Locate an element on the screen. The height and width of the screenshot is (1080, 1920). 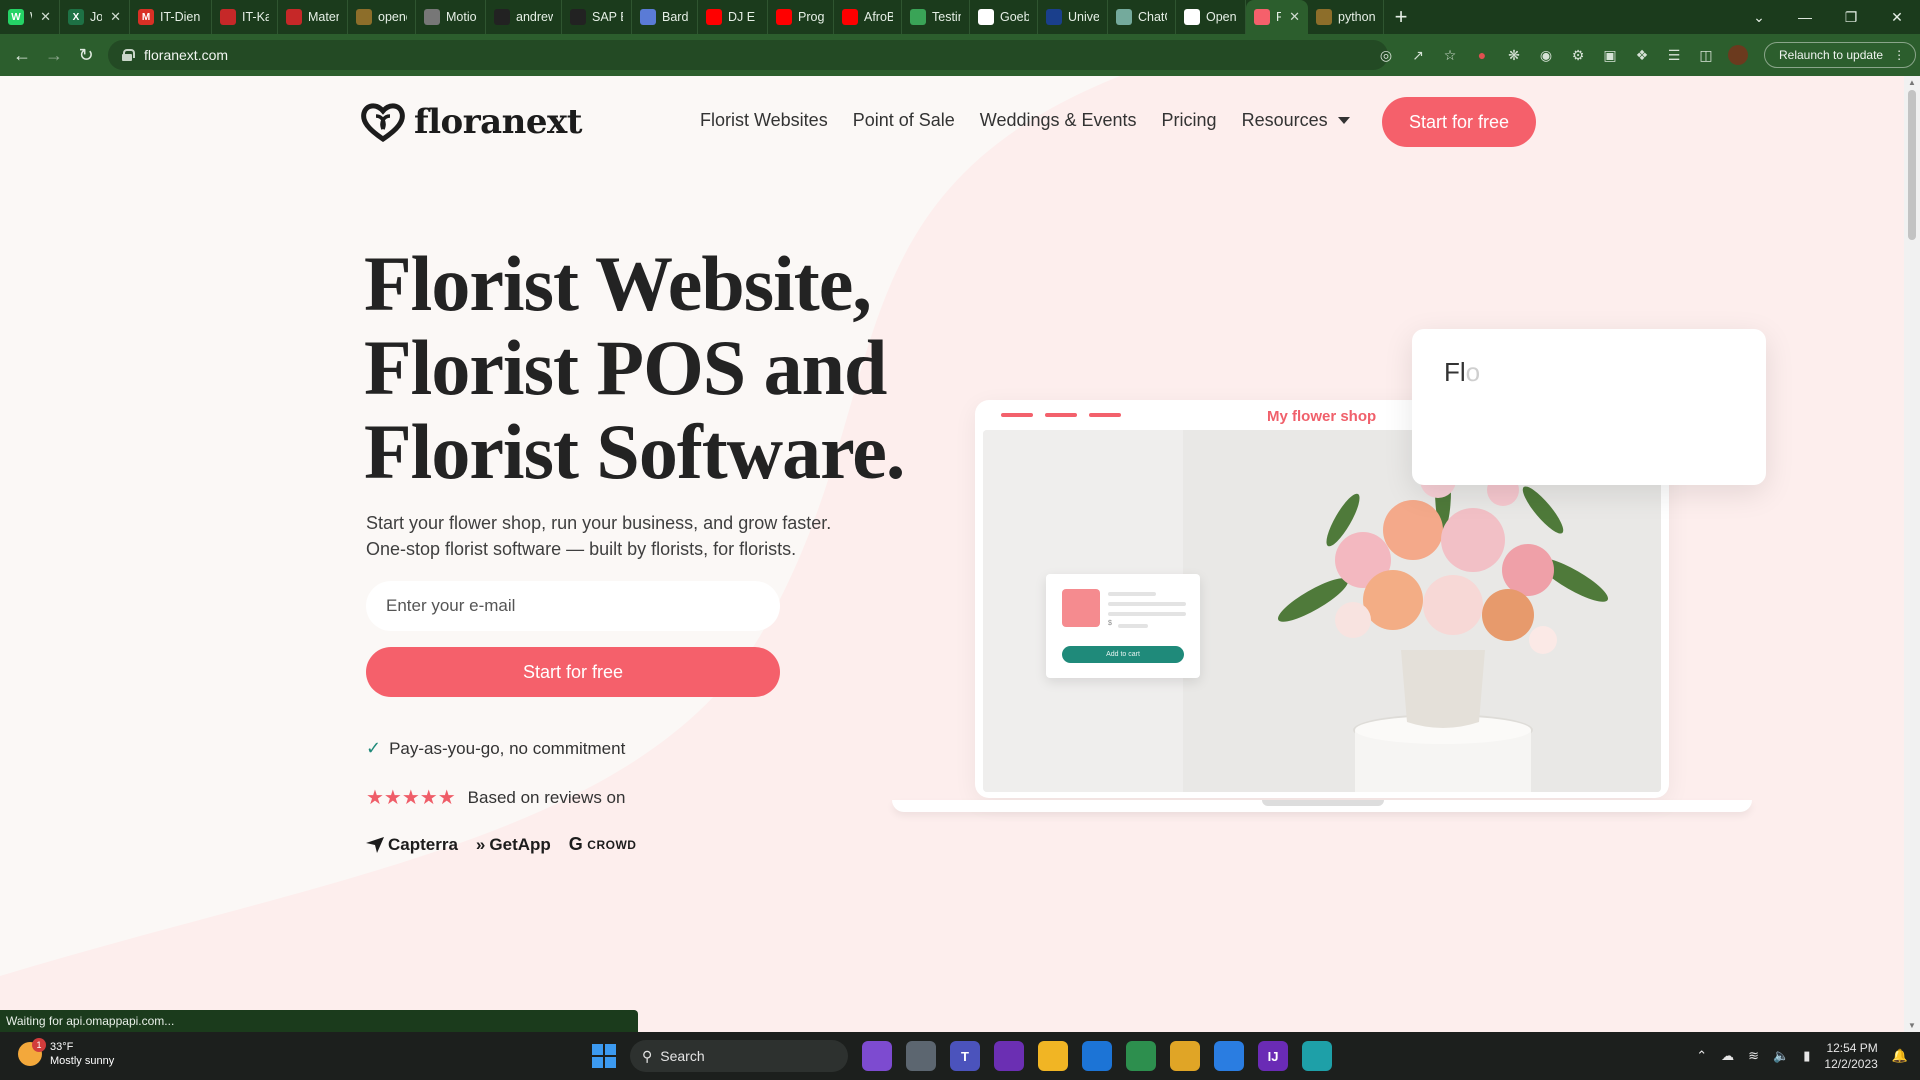
profile-avatar is located at coordinates (1738, 55).